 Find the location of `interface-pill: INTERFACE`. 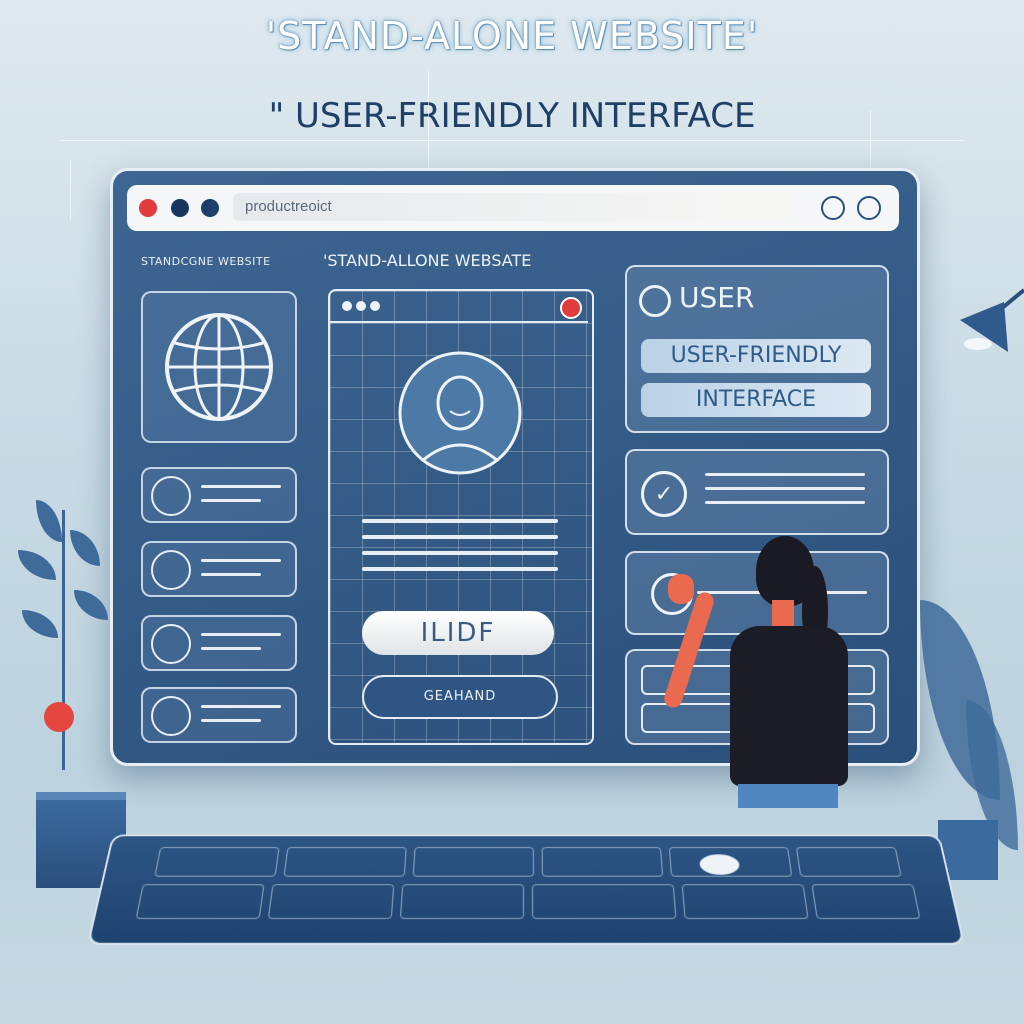

interface-pill: INTERFACE is located at coordinates (756, 400).